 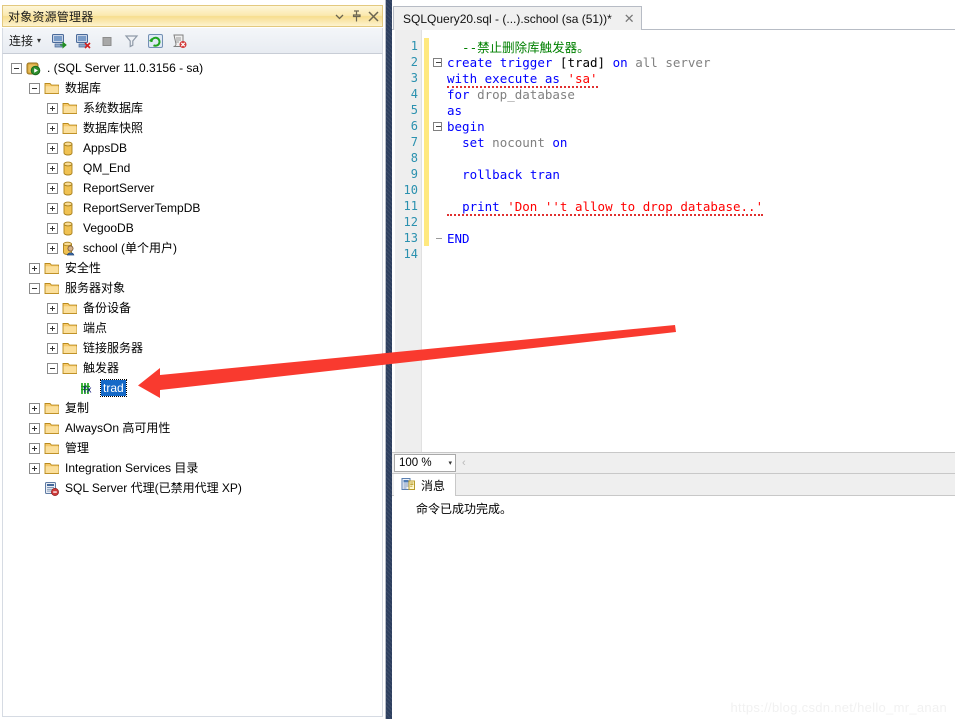 I want to click on agent-disabled-icon, so click(x=52, y=488).